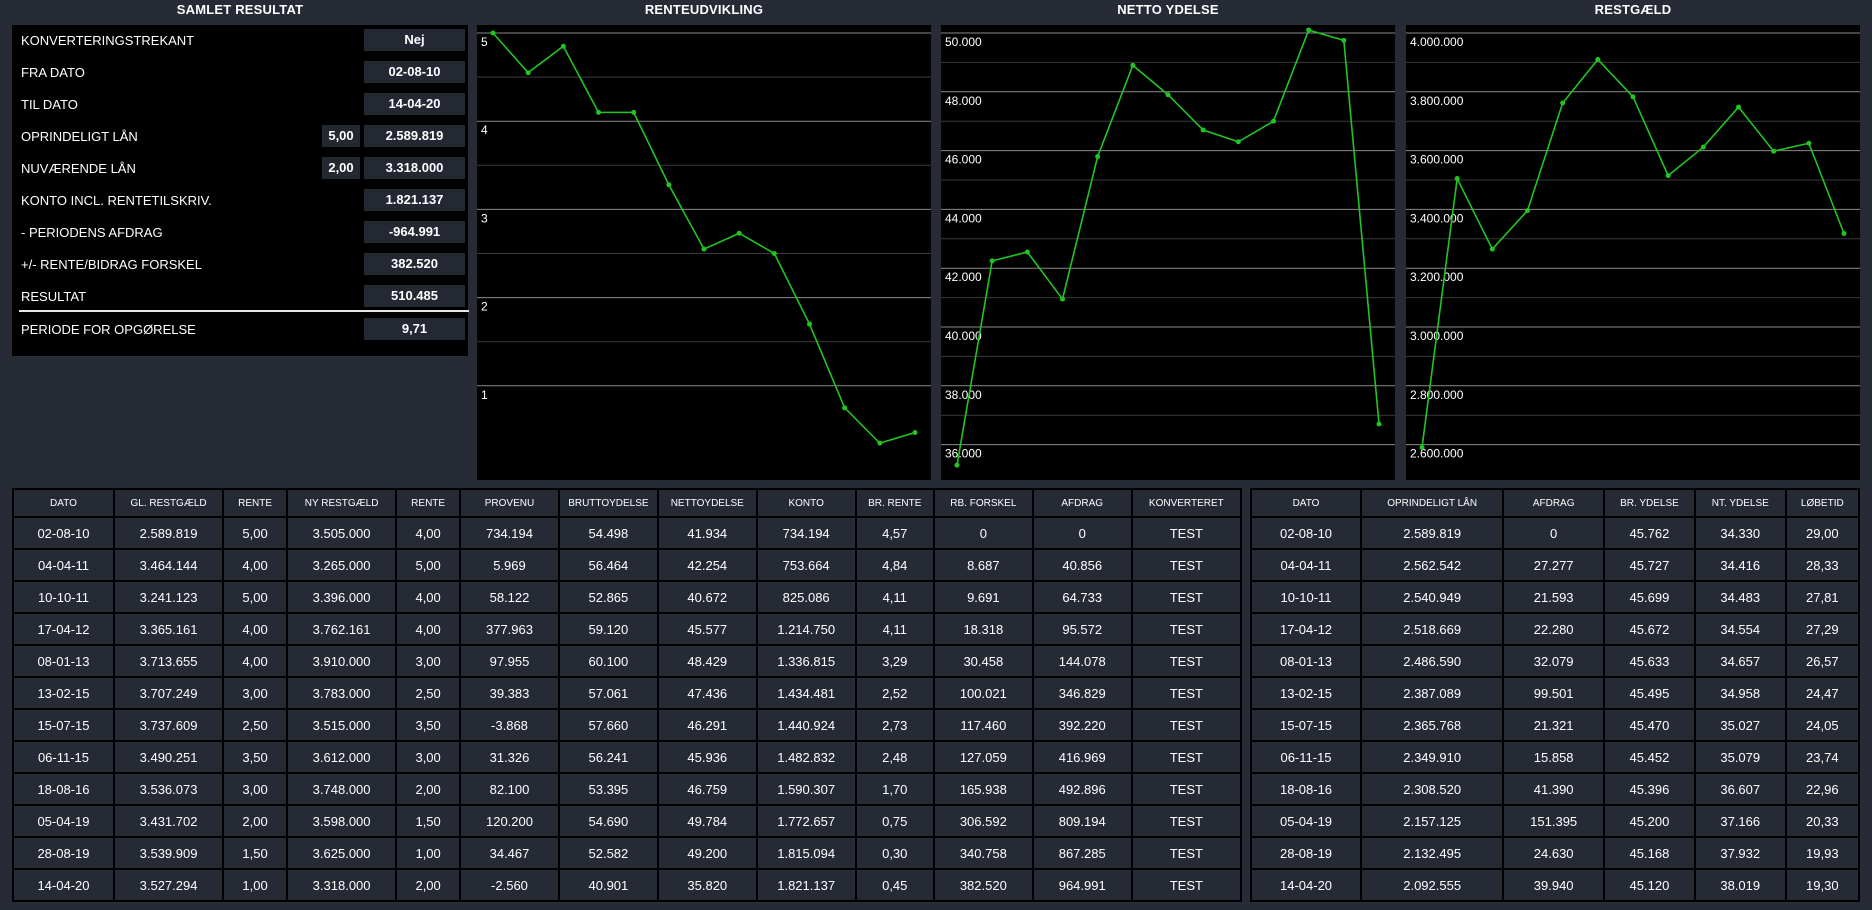  I want to click on summary-value: 9,71, so click(414, 329).